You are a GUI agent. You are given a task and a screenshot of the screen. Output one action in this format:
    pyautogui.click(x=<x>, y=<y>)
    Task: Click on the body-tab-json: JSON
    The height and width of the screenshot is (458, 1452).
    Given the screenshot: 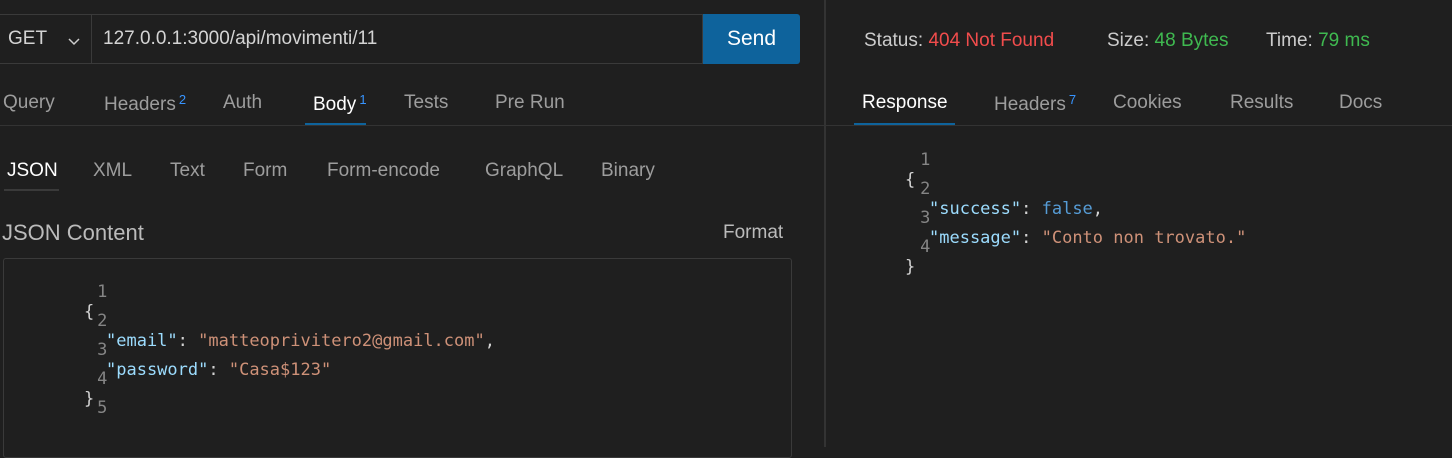 What is the action you would take?
    pyautogui.click(x=32, y=171)
    